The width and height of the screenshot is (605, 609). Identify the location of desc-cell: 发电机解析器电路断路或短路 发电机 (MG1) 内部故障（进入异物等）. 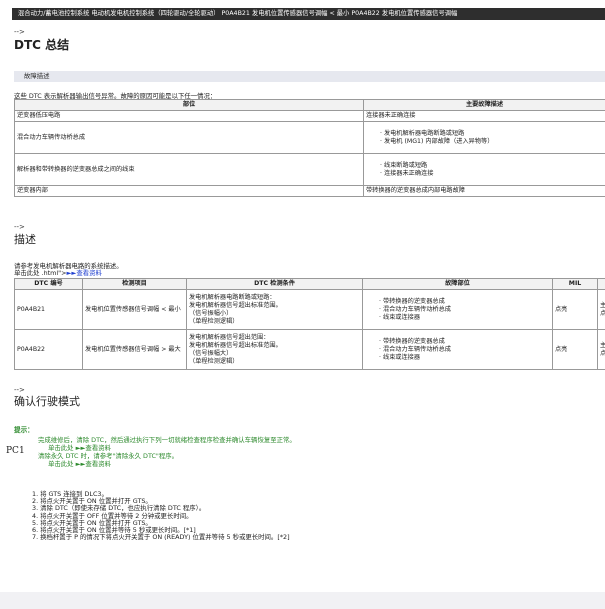
(484, 137).